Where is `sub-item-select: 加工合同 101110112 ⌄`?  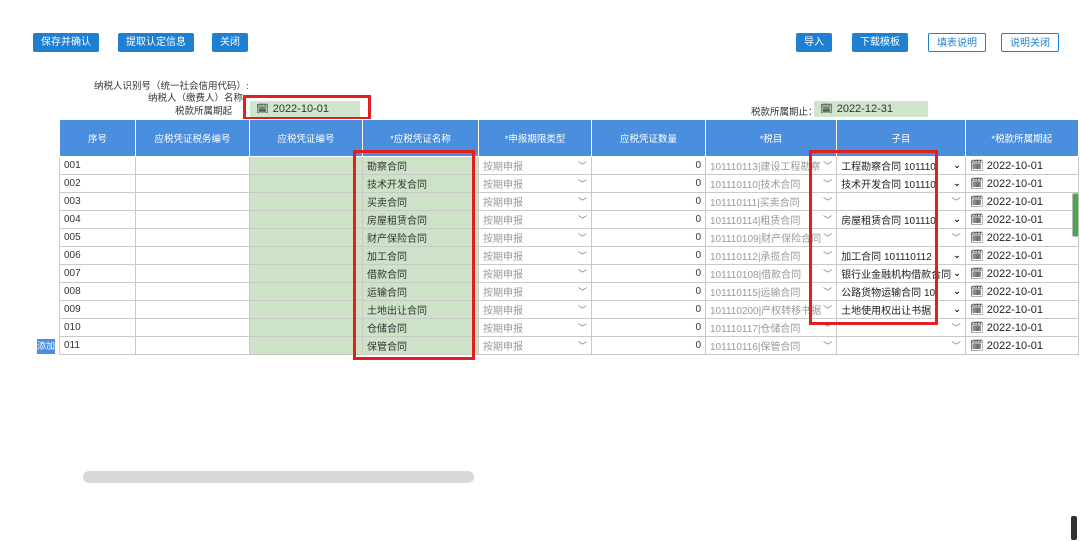
sub-item-select: 加工合同 101110112 ⌄ is located at coordinates (901, 255).